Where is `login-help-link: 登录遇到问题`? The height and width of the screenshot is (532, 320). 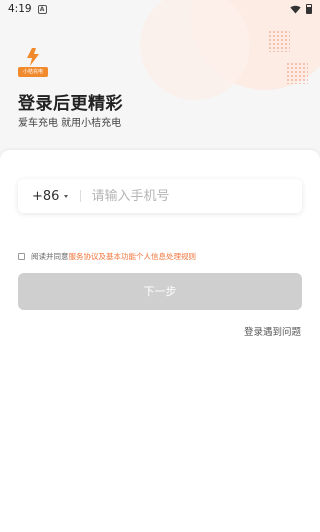 login-help-link: 登录遇到问题 is located at coordinates (272, 331).